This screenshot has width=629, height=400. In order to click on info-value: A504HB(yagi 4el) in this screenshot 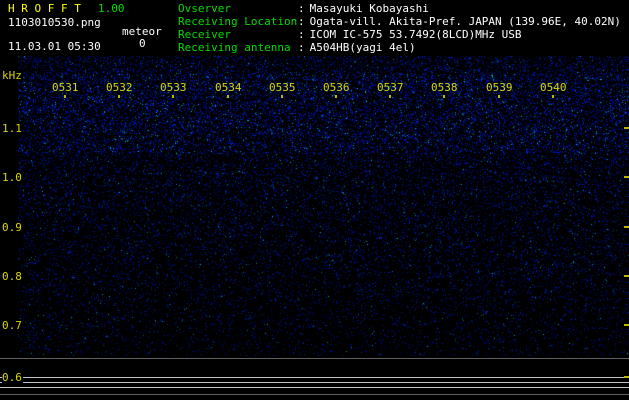, I will do `click(362, 47)`.